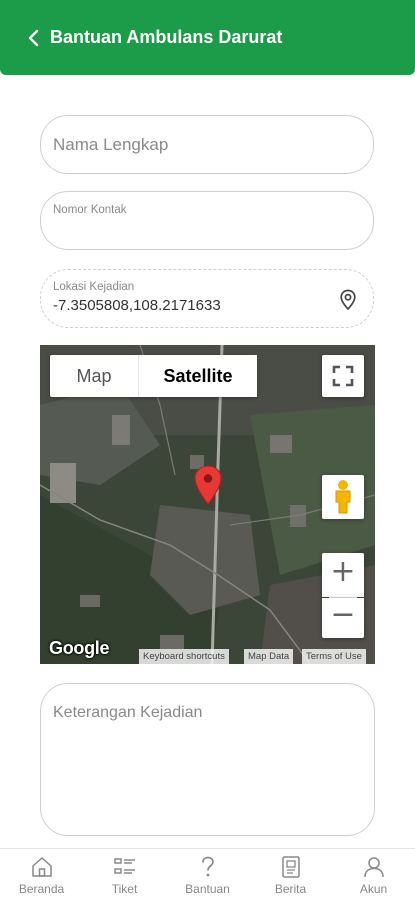 Image resolution: width=415 pixels, height=901 pixels. What do you see at coordinates (41, 889) in the screenshot?
I see `nav-label-beranda: Beranda` at bounding box center [41, 889].